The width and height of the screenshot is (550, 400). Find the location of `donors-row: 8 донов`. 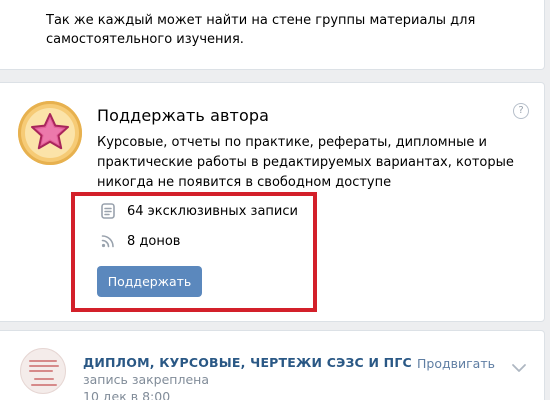

donors-row: 8 донов is located at coordinates (139, 241).